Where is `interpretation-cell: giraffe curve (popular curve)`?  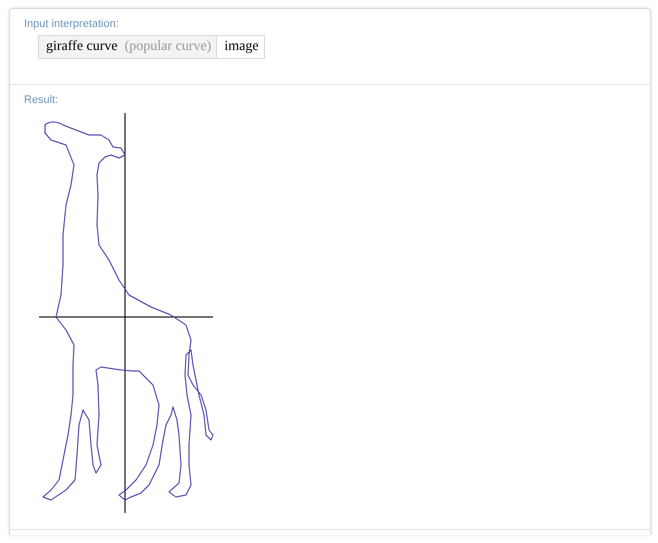
interpretation-cell: giraffe curve (popular curve) is located at coordinates (128, 47).